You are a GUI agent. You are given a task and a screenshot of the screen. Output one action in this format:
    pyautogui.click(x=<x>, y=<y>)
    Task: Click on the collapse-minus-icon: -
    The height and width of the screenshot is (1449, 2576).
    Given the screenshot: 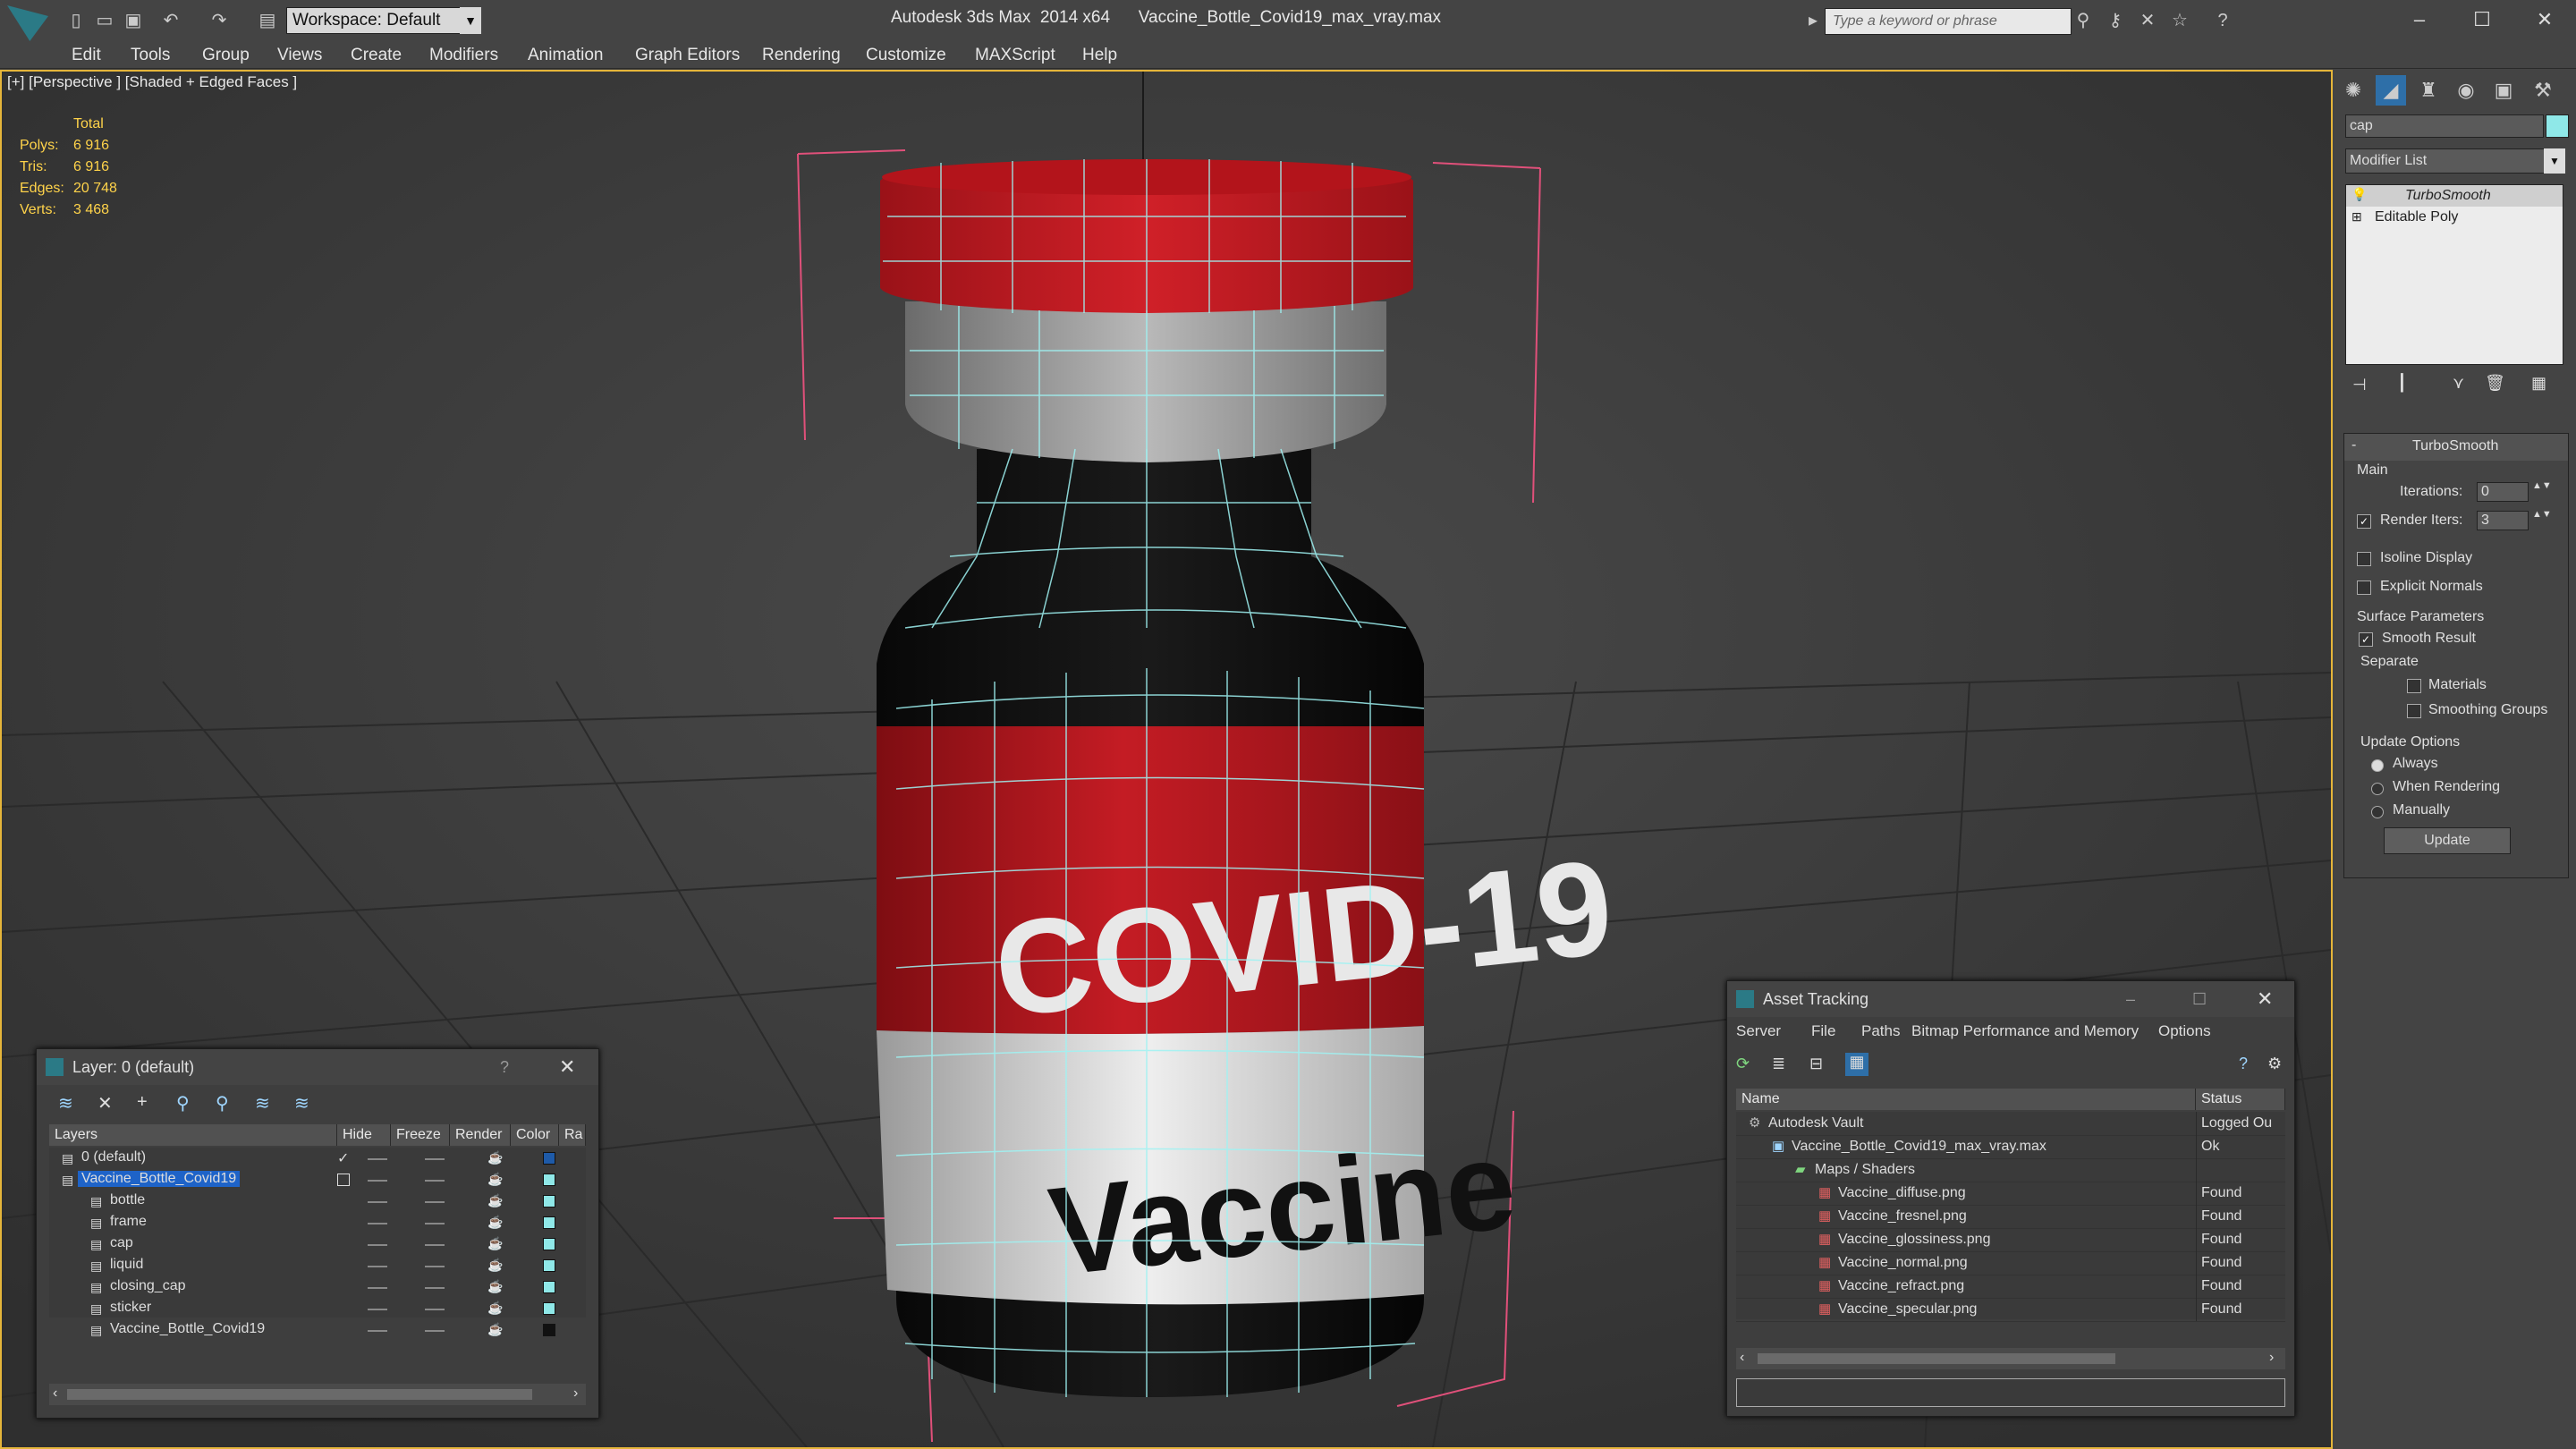 What is the action you would take?
    pyautogui.click(x=2353, y=445)
    